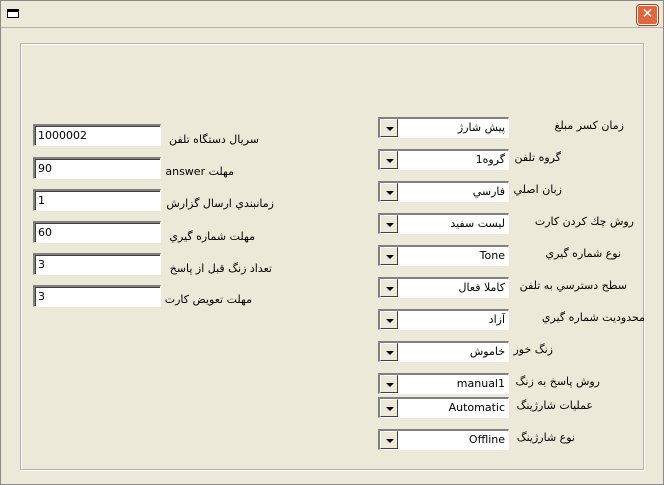 The height and width of the screenshot is (485, 664). Describe the element at coordinates (332, 14) in the screenshot. I see `title-bar: ✕` at that location.